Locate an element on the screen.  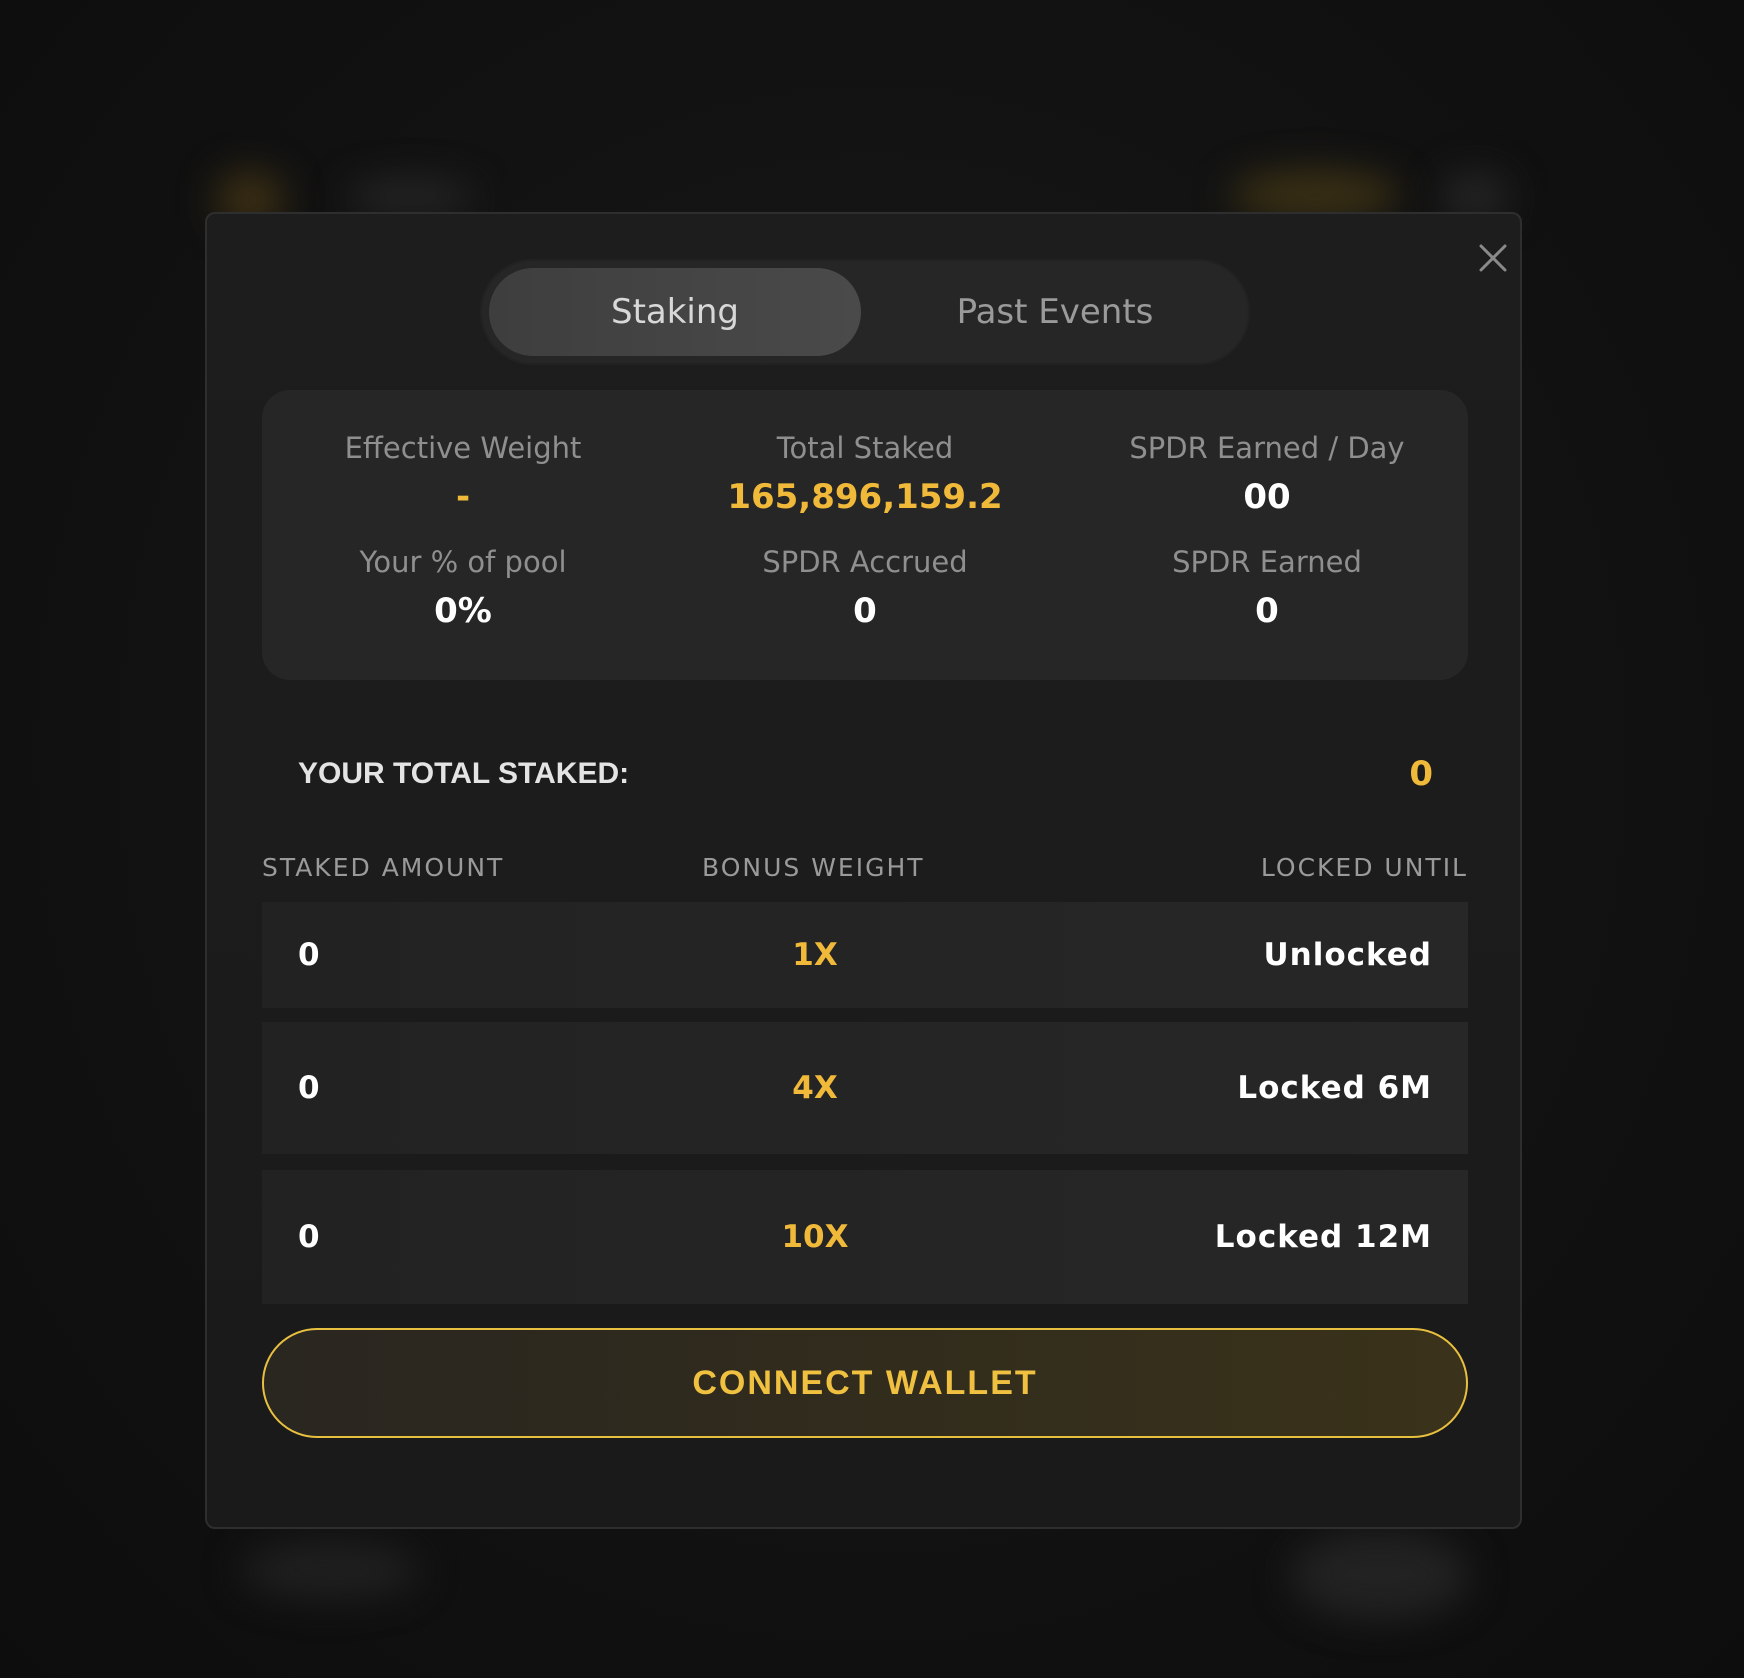
stat-pool-share: Your % of pool 0% is located at coordinates (463, 589).